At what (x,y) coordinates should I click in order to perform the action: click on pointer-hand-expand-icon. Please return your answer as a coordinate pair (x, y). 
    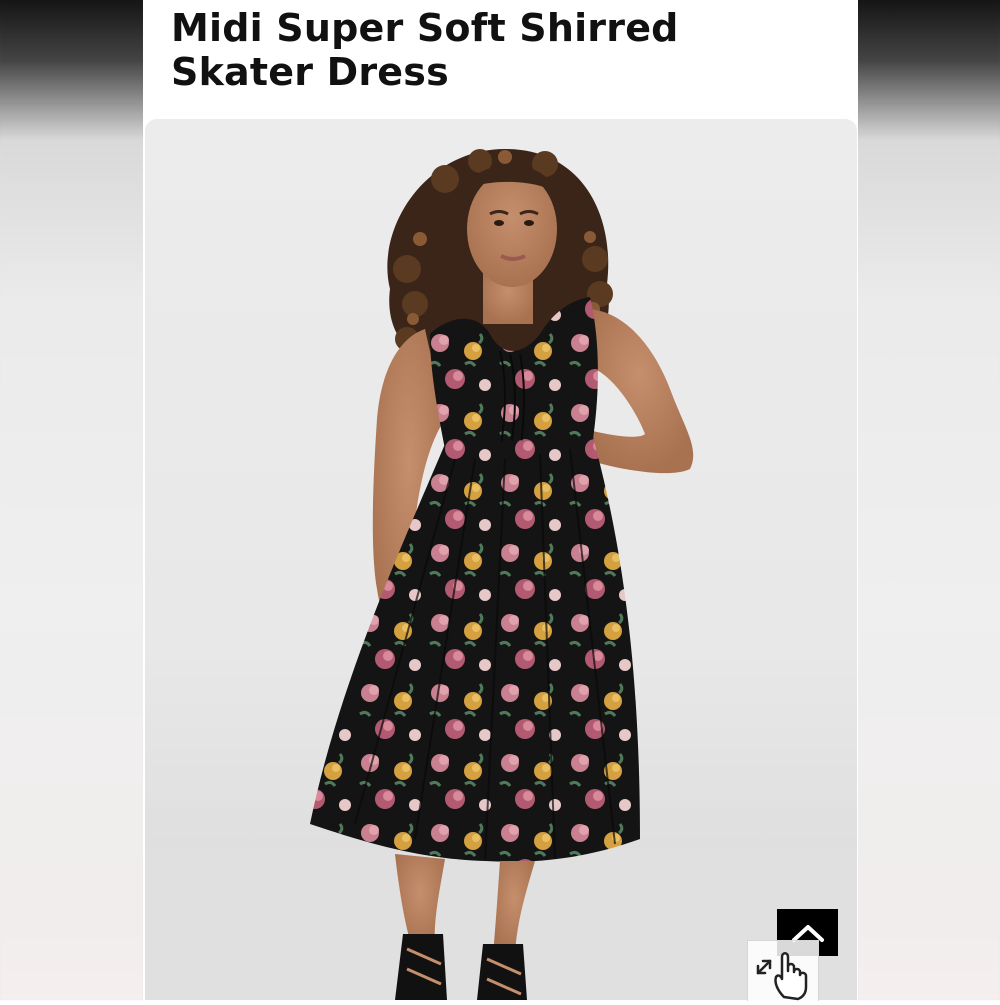
    Looking at the image, I should click on (783, 971).